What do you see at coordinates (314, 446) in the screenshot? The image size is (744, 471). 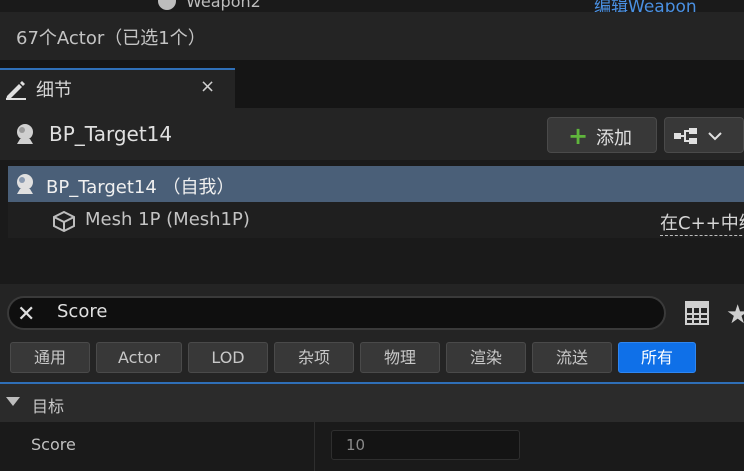 I see `column-splitter` at bounding box center [314, 446].